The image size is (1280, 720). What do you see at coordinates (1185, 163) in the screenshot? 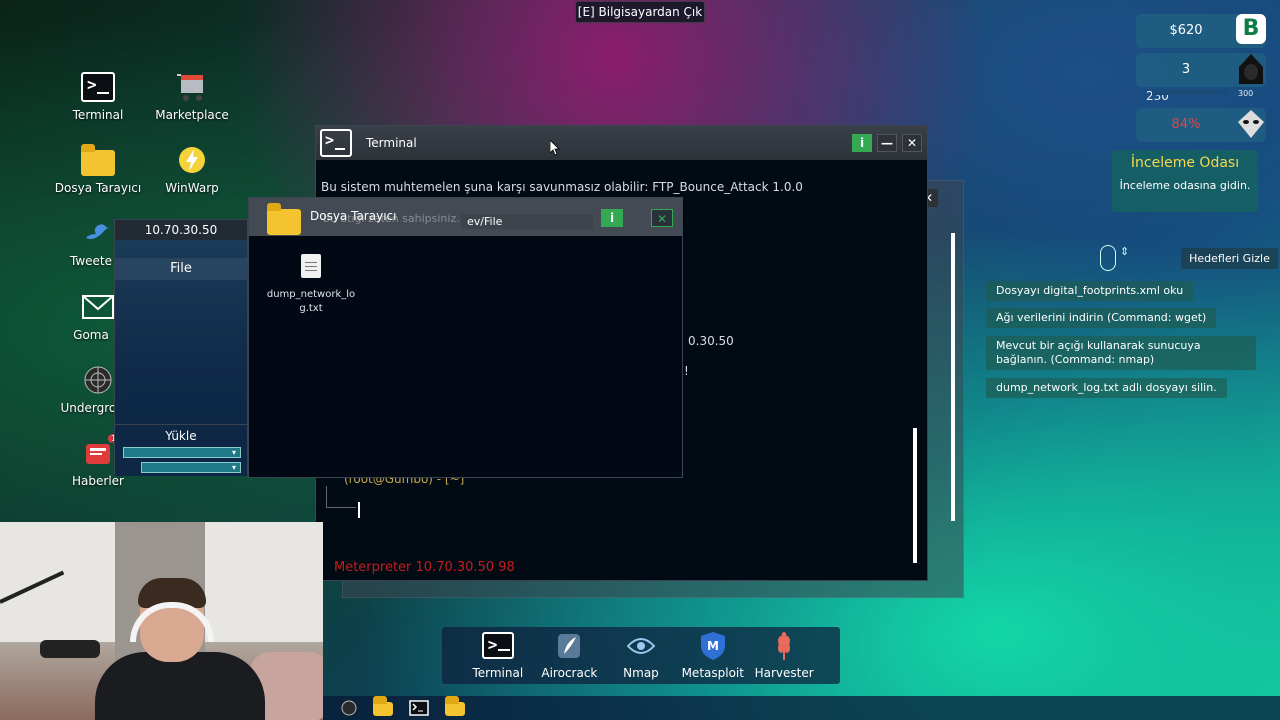
I see `room-title: İnceleme Odası` at bounding box center [1185, 163].